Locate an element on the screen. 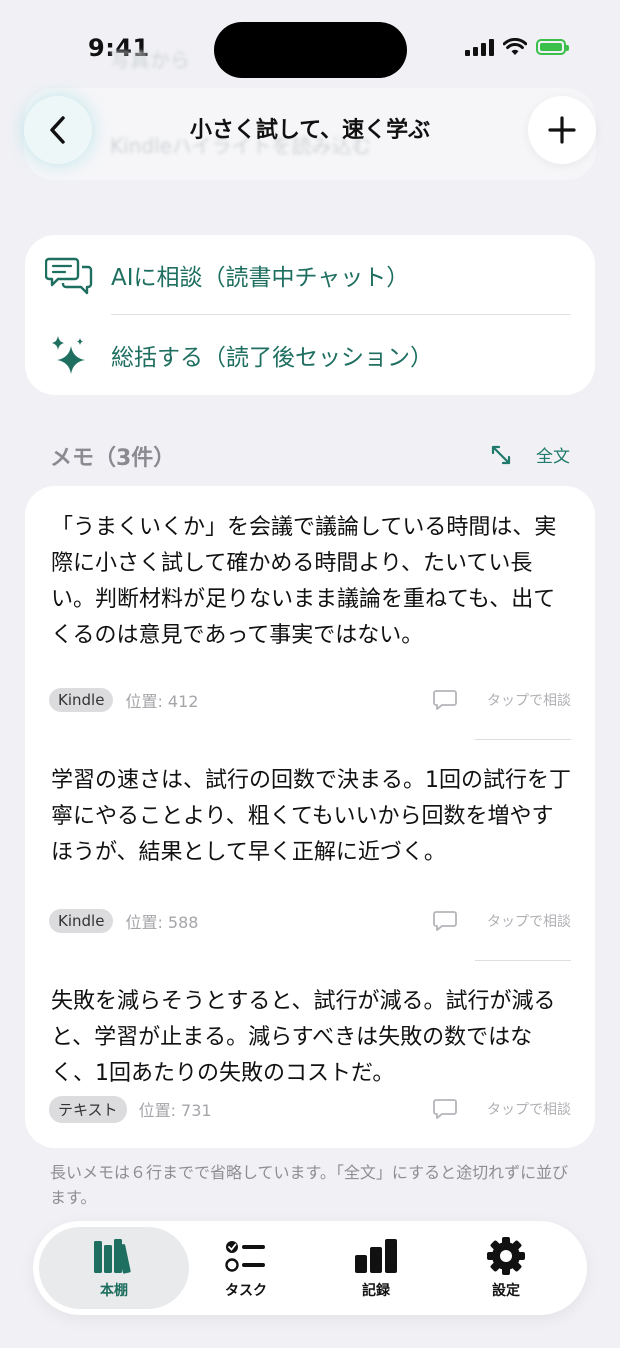  memo-meta: Kindle 位置: 588 タップで相談 is located at coordinates (310, 921).